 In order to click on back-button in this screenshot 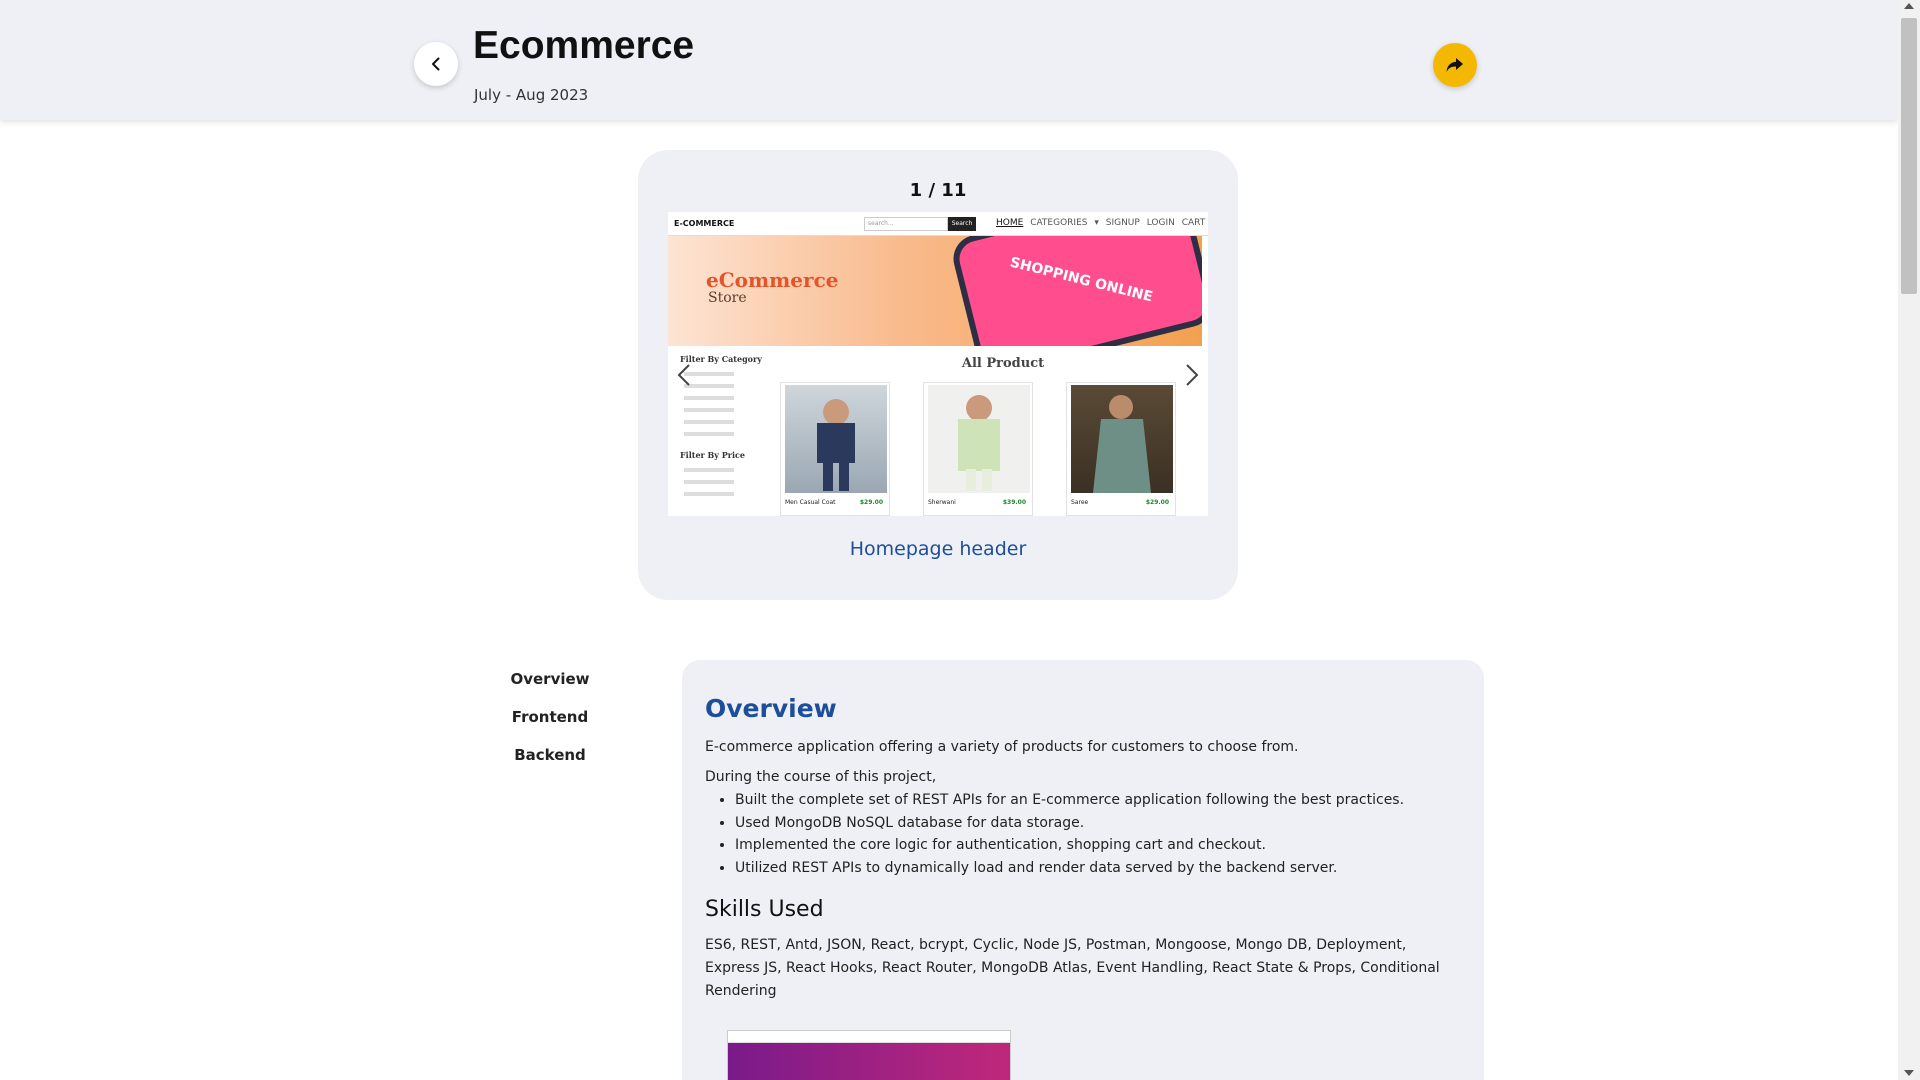, I will do `click(436, 64)`.